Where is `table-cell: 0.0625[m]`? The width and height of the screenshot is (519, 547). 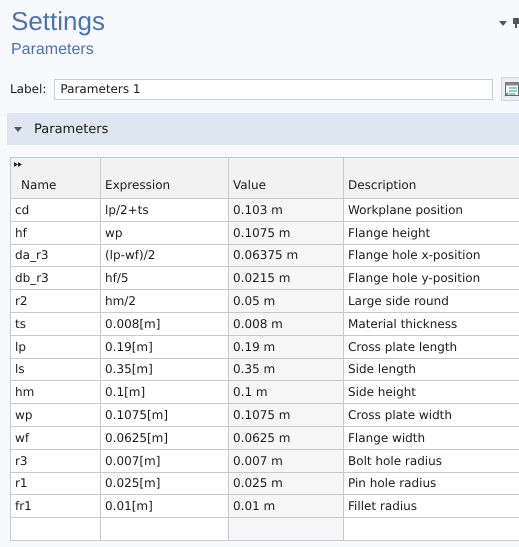
table-cell: 0.0625[m] is located at coordinates (164, 438).